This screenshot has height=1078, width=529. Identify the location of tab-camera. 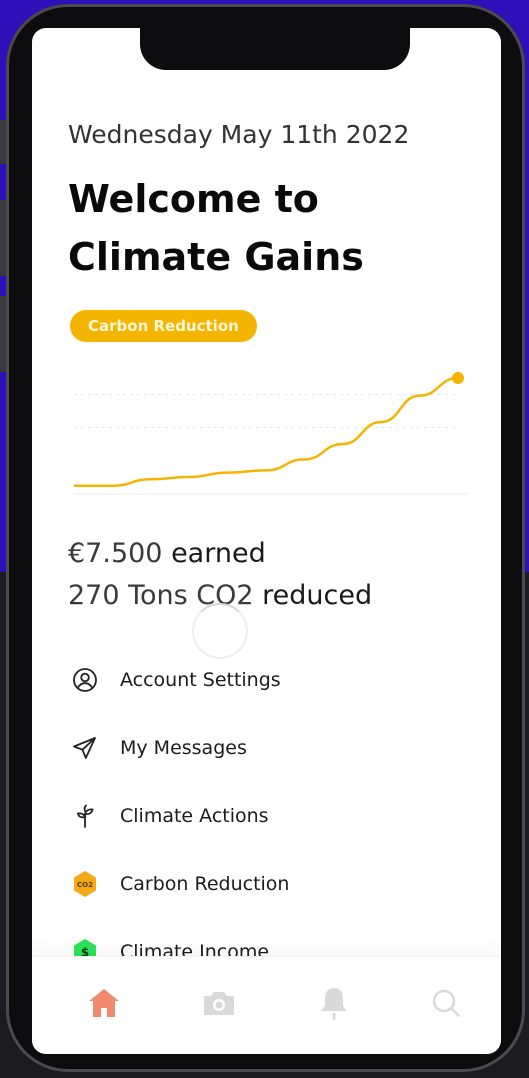
(219, 1003).